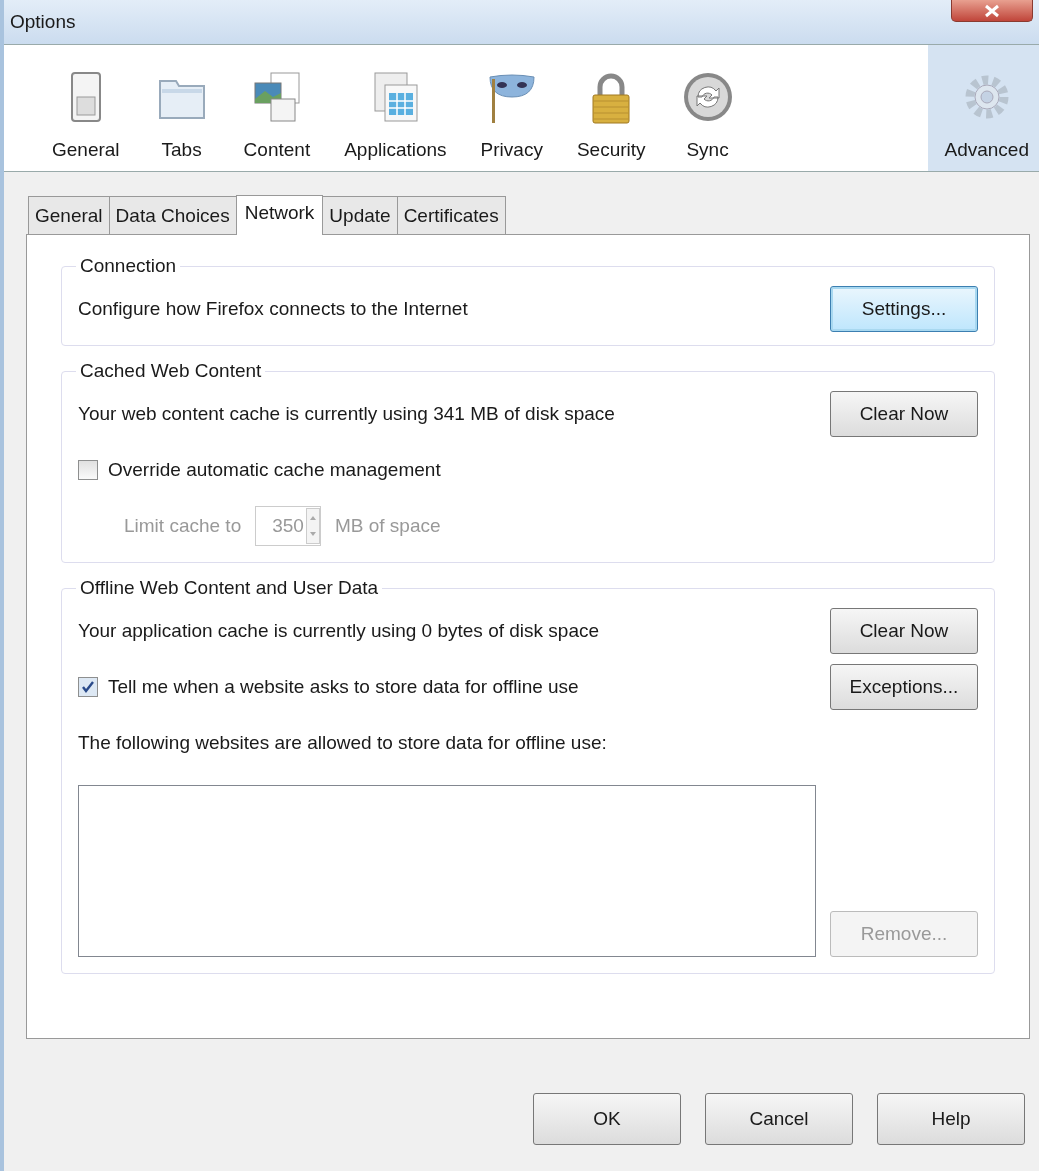 The width and height of the screenshot is (1039, 1171). What do you see at coordinates (951, 1119) in the screenshot?
I see `dialog-button: Help` at bounding box center [951, 1119].